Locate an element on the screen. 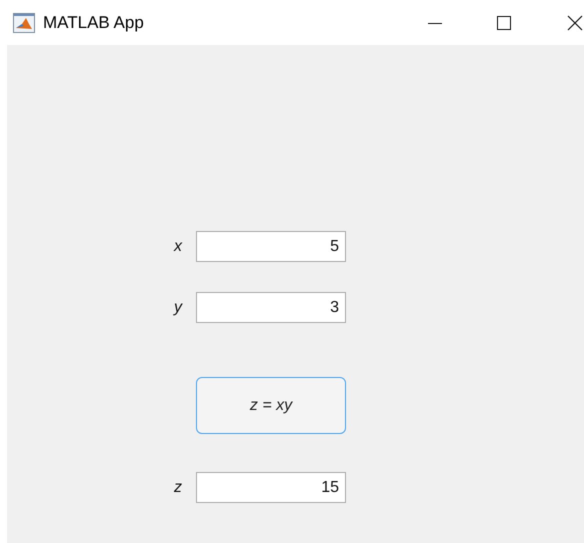 This screenshot has height=543, width=584. compute-button: z = xy is located at coordinates (271, 405).